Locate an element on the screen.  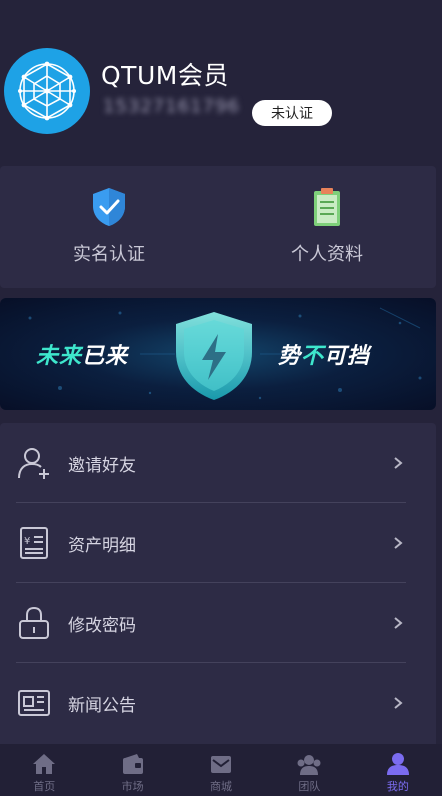
receipt-icon: ¥ is located at coordinates (34, 543).